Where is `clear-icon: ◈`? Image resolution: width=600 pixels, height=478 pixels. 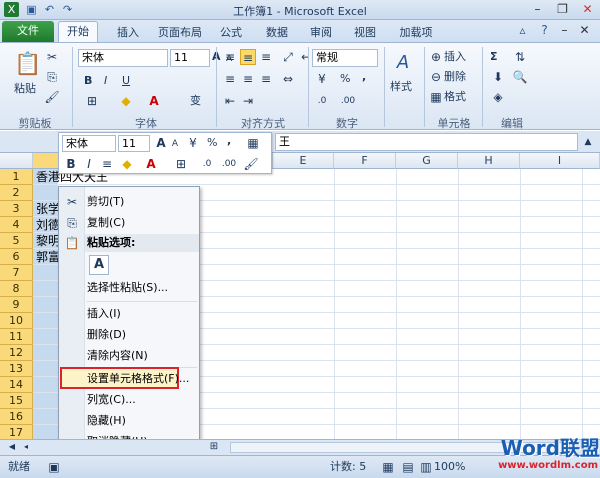
clear-icon: ◈ is located at coordinates (498, 97).